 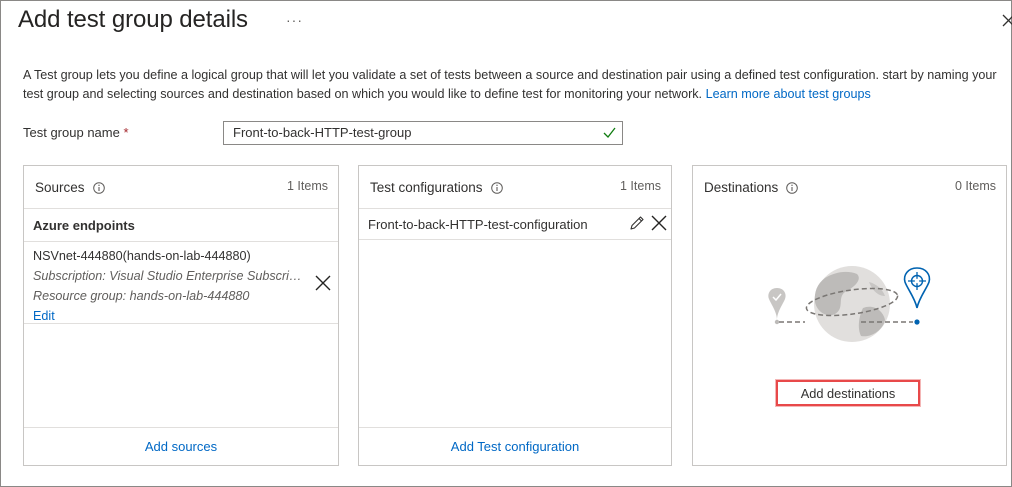 I want to click on test-configurations-title: Test configurations, so click(x=426, y=187).